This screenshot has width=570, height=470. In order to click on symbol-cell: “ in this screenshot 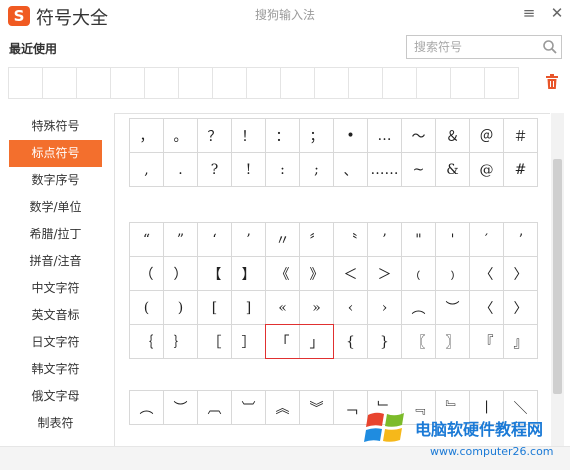, I will do `click(147, 240)`.